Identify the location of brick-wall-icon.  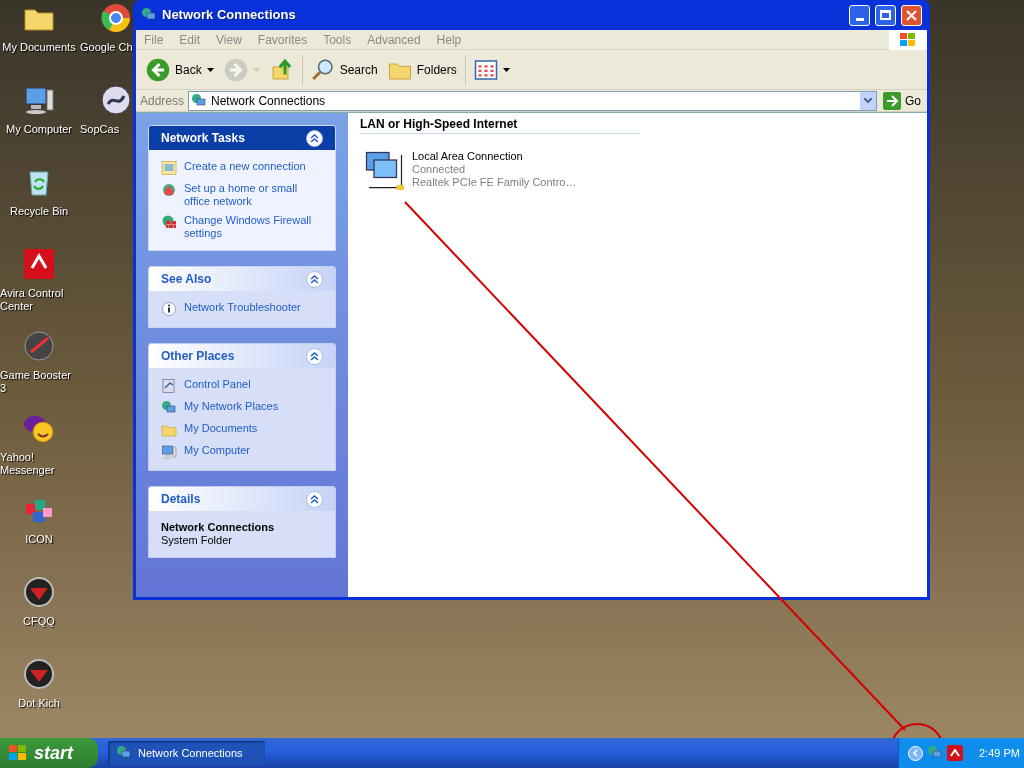
(169, 222).